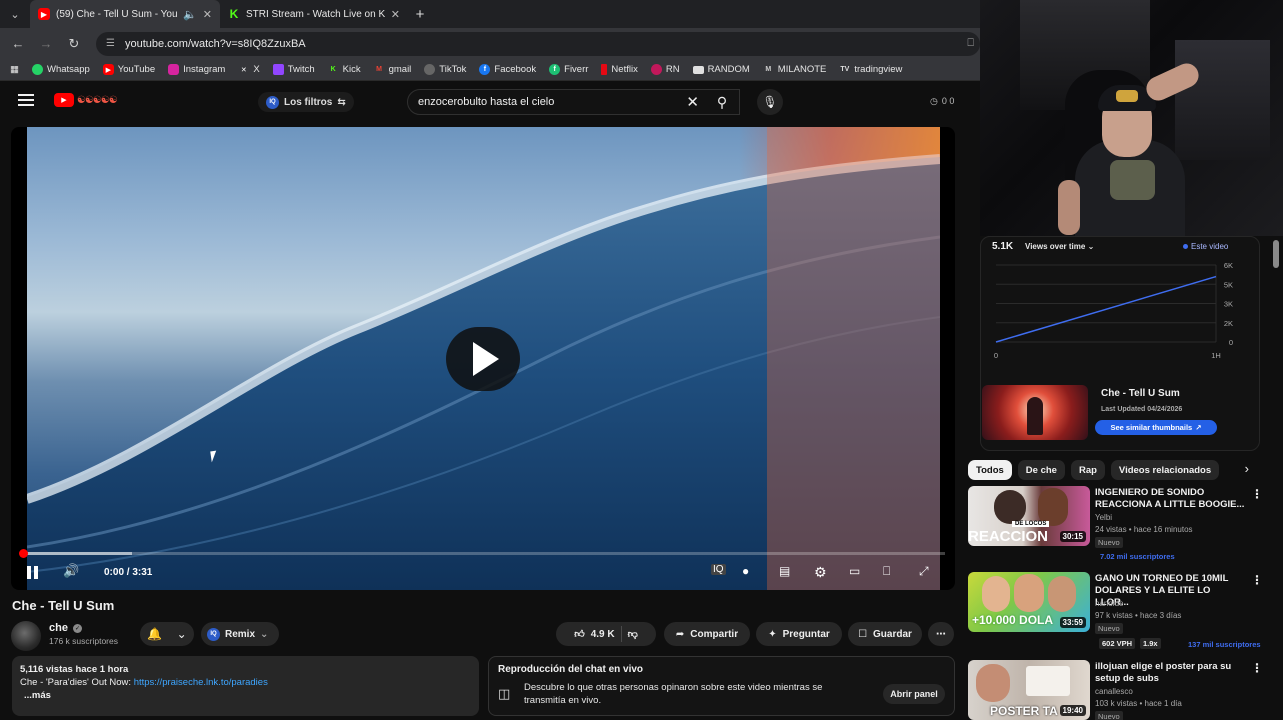  What do you see at coordinates (1029, 516) in the screenshot?
I see `recommendation-thumbnail: DE LOCOS REACCION 30:15` at bounding box center [1029, 516].